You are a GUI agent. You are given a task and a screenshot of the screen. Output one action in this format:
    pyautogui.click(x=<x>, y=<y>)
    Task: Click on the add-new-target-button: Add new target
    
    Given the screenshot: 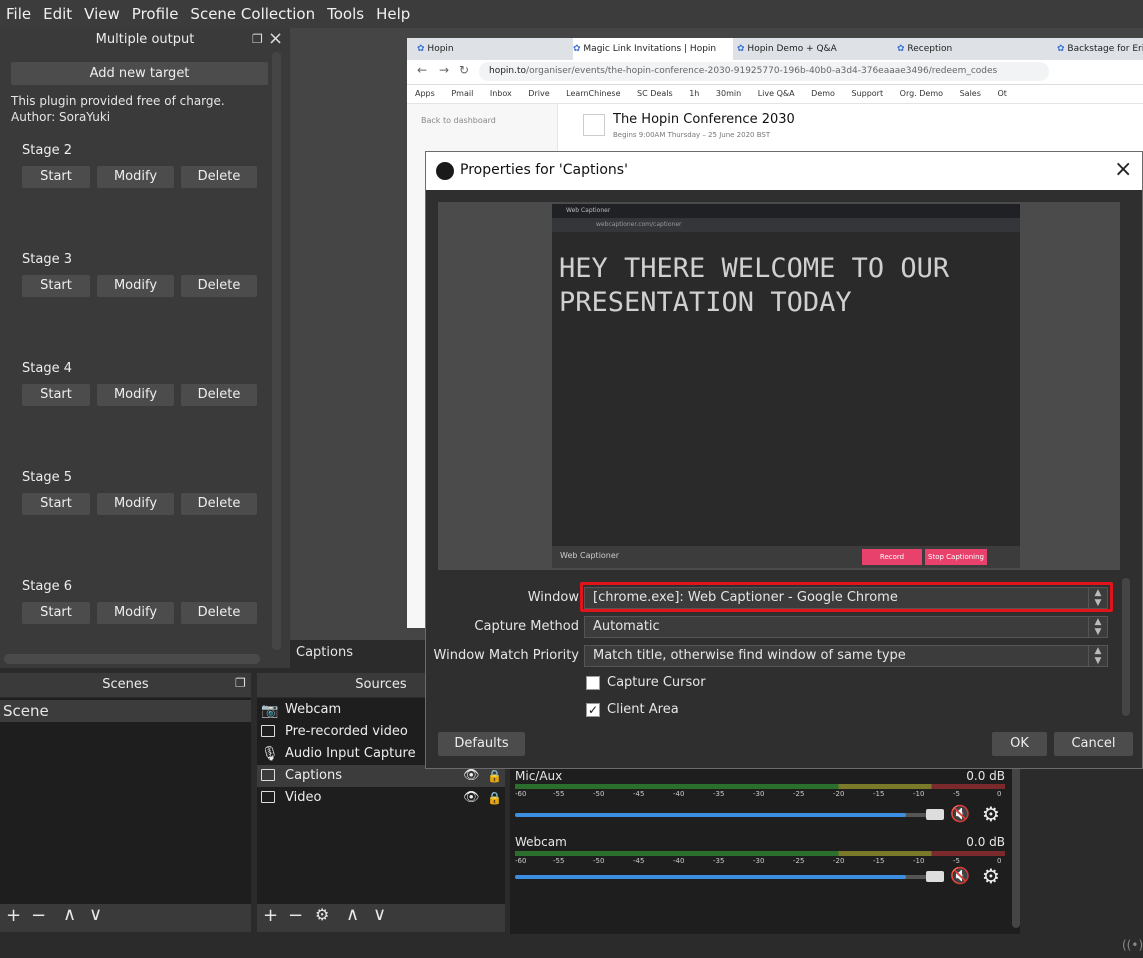 What is the action you would take?
    pyautogui.click(x=139, y=73)
    